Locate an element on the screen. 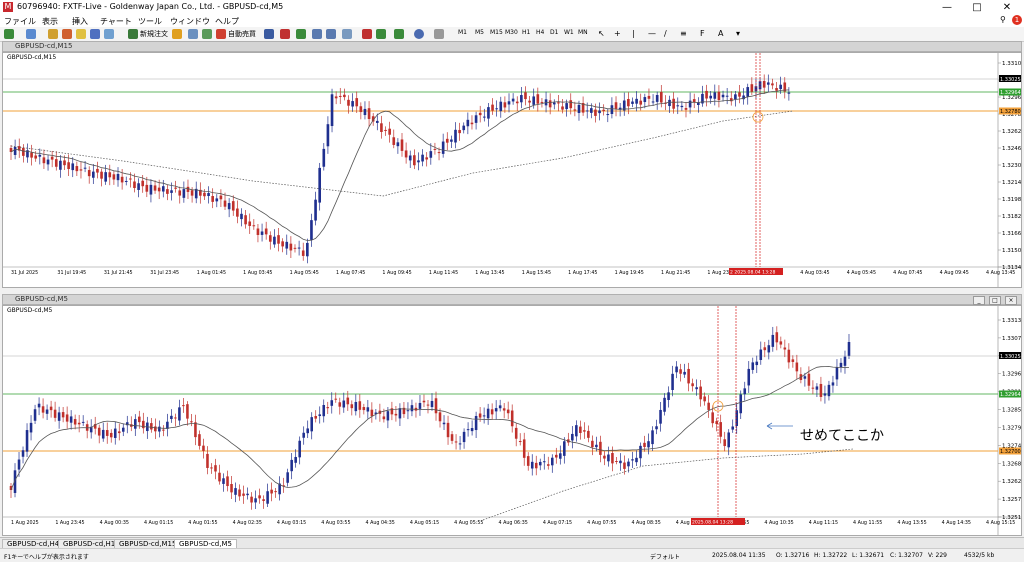 This screenshot has height=562, width=1024. line-chart-icon is located at coordinates (301, 34).